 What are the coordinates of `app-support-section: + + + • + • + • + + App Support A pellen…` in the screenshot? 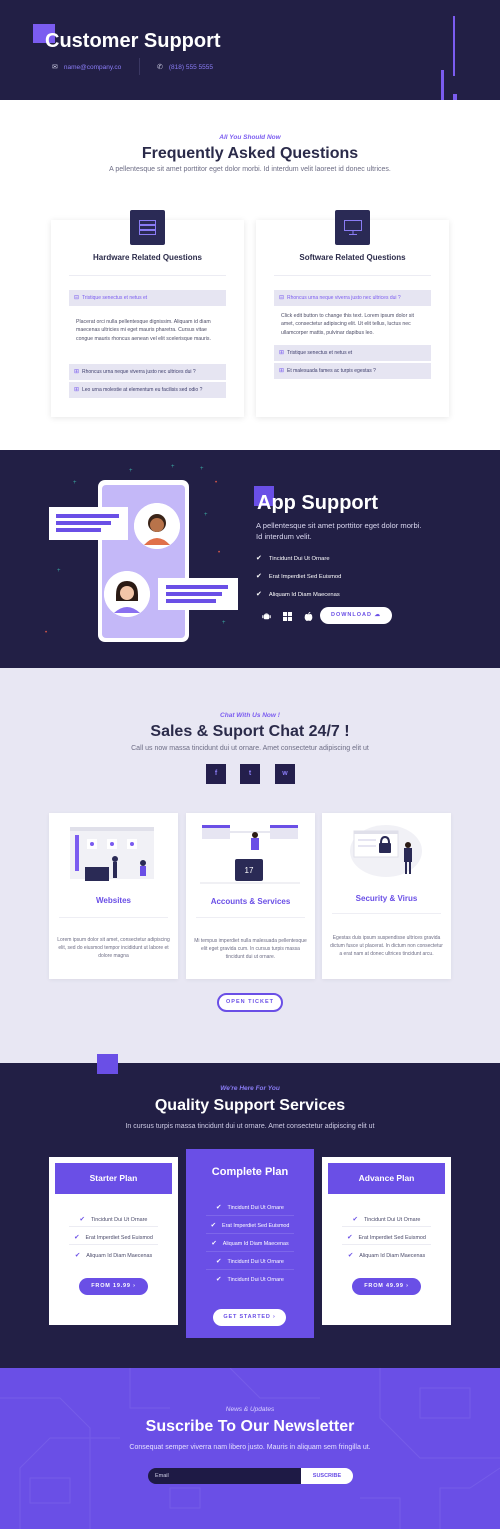 It's located at (250, 559).